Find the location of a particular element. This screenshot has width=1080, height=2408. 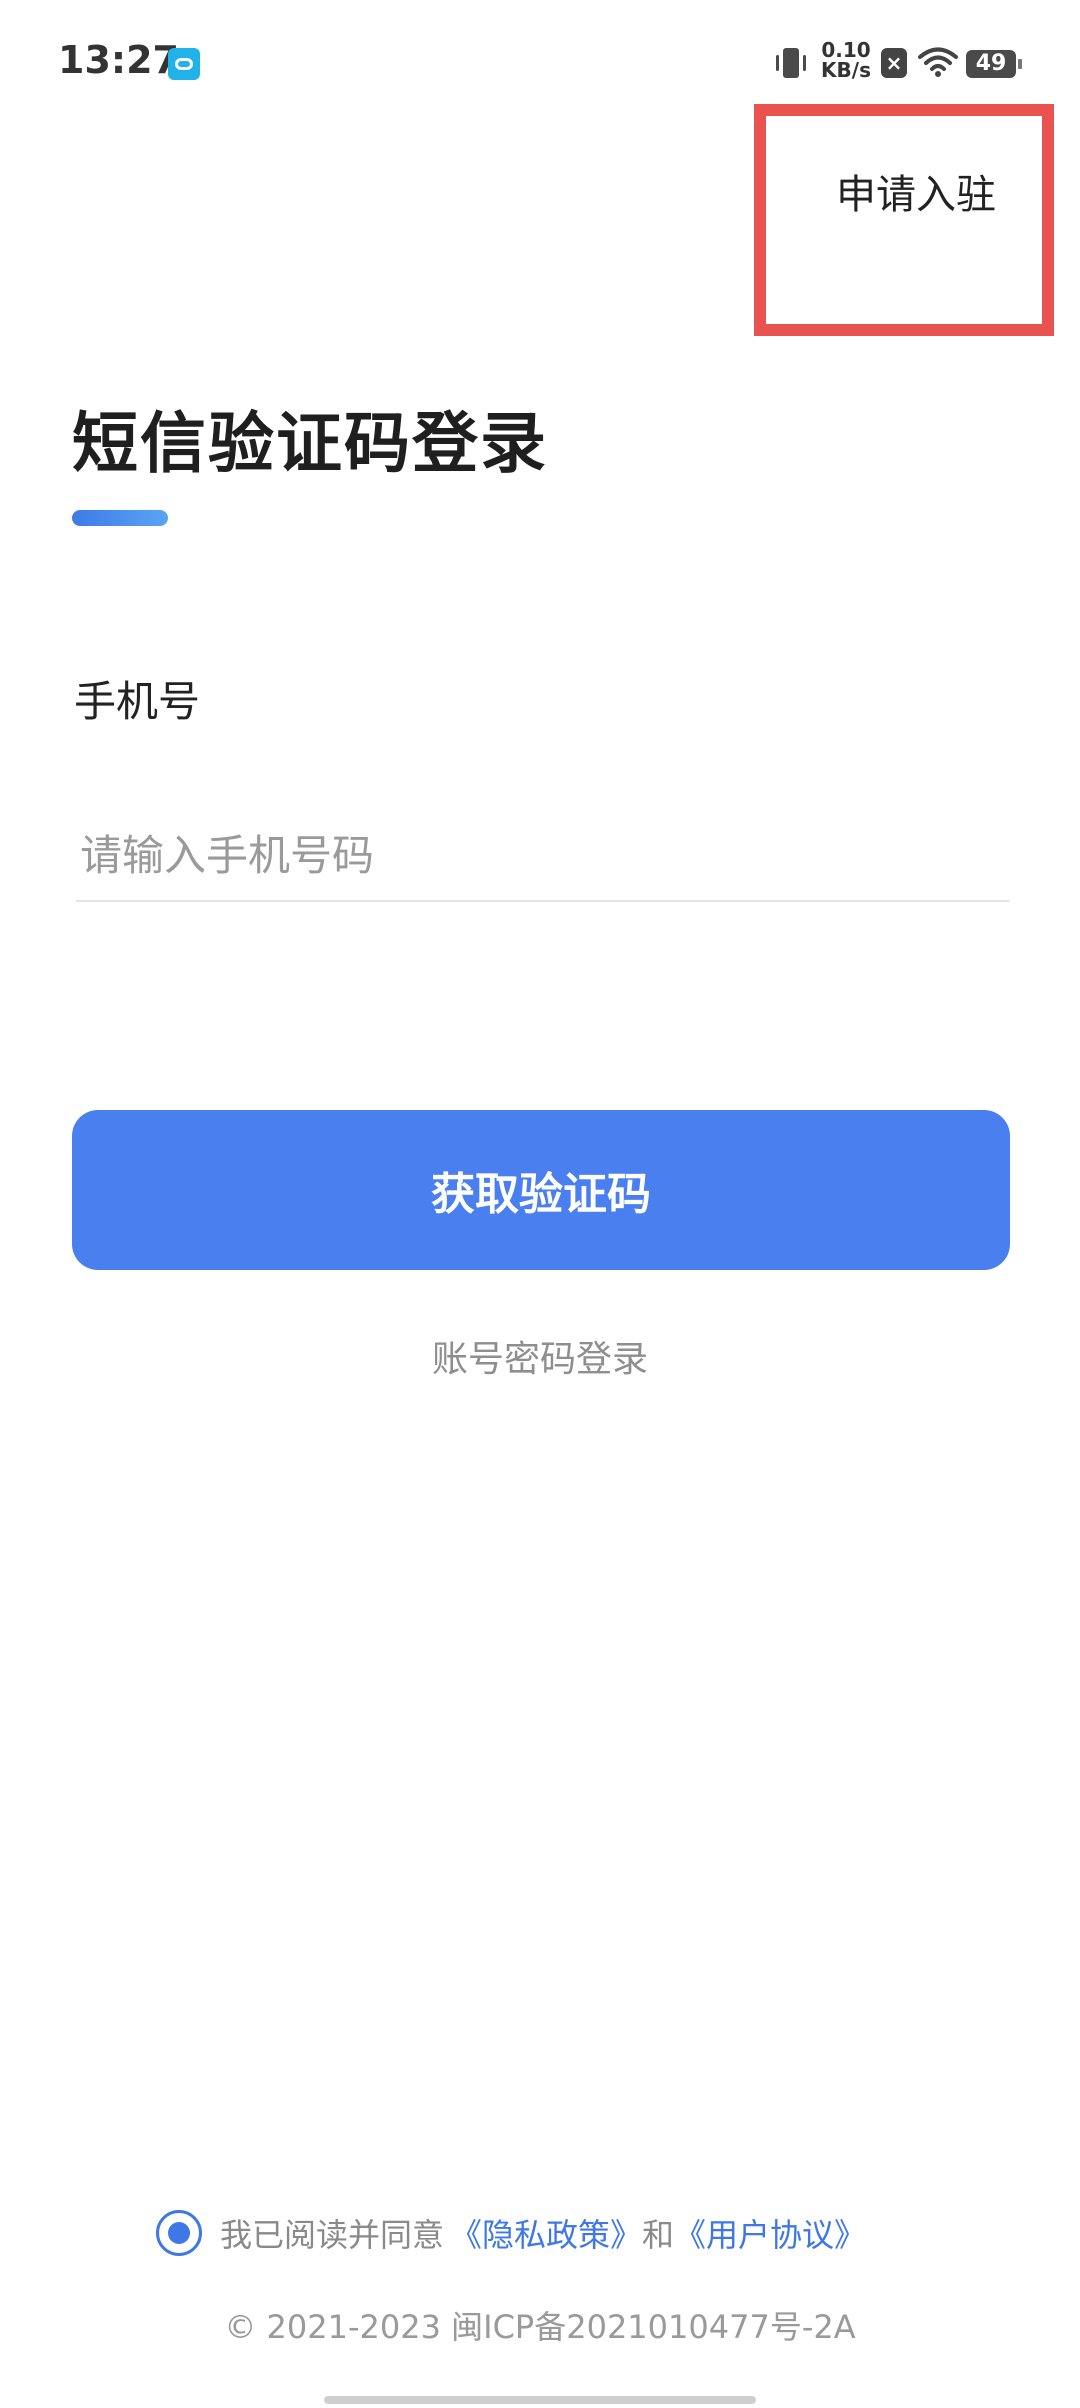

phone-label: 手机号 is located at coordinates (137, 701).